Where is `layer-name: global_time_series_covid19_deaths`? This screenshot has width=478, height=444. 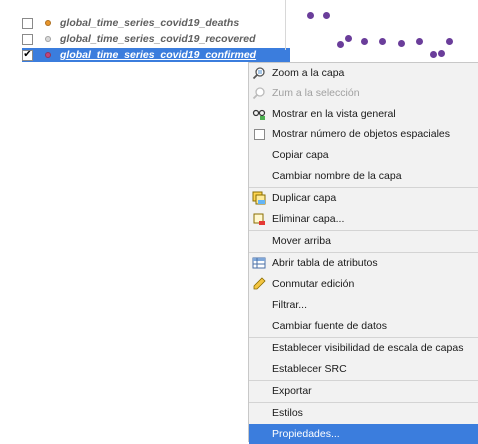 layer-name: global_time_series_covid19_deaths is located at coordinates (150, 23).